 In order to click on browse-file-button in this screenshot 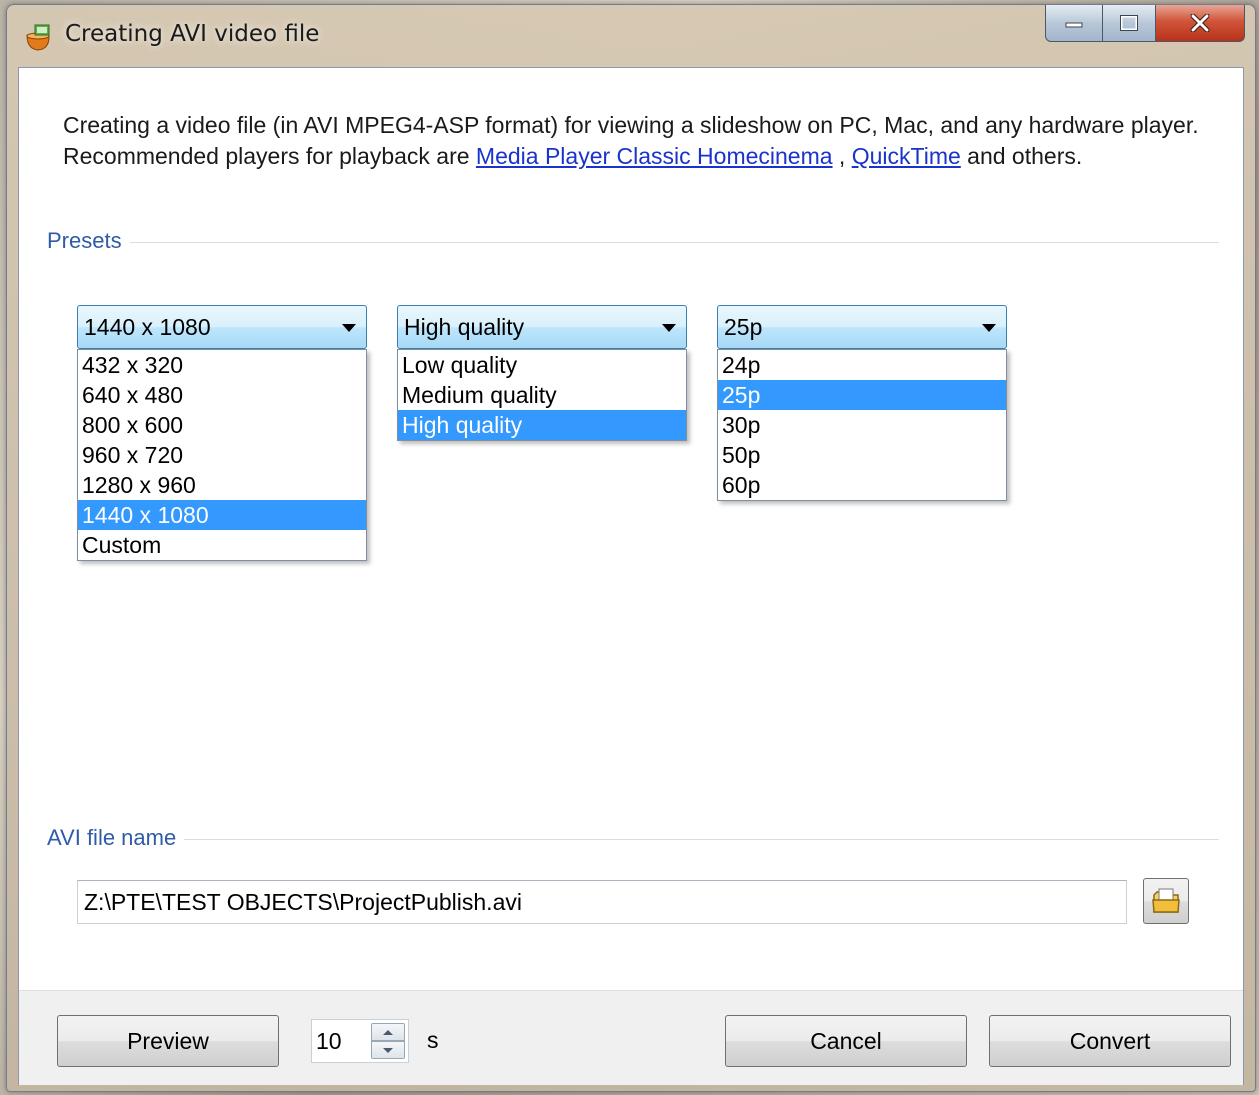, I will do `click(1166, 901)`.